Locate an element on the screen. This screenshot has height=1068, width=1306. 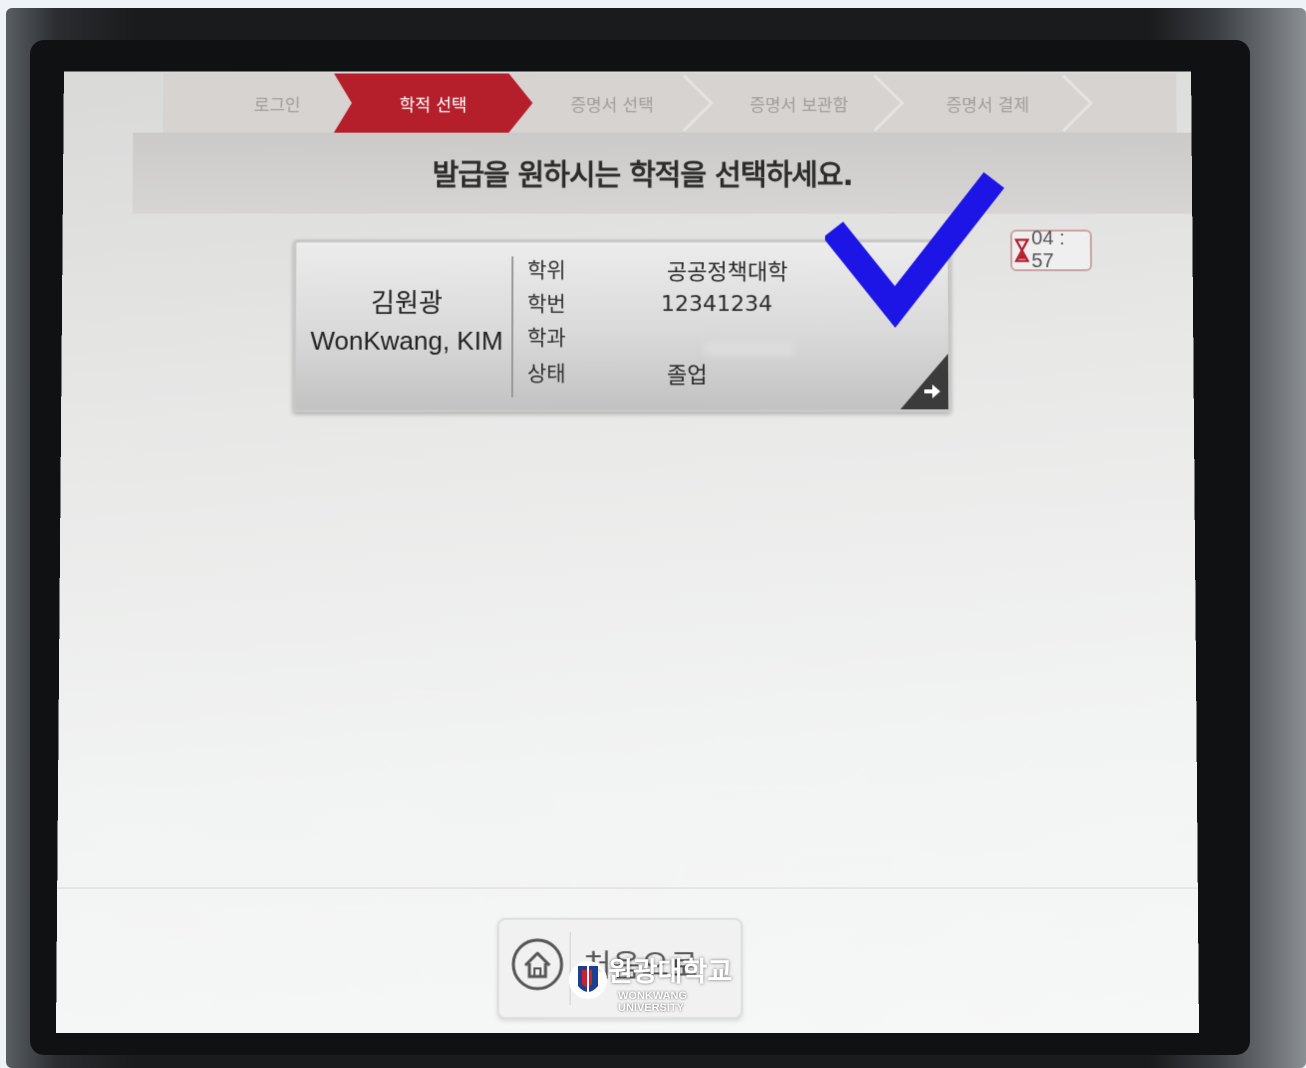
watermark-name: 원광대학교 is located at coordinates (670, 972).